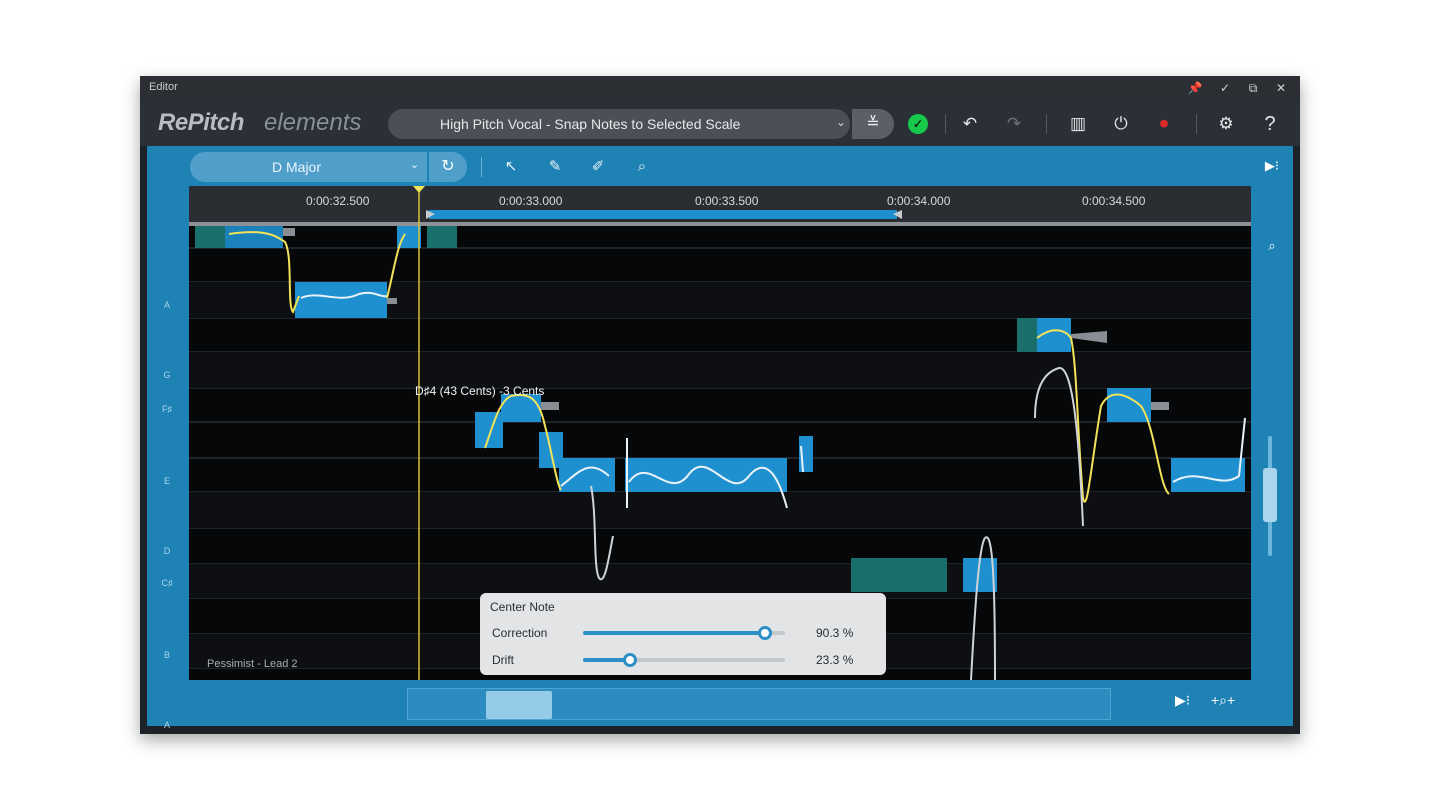  I want to click on undo-icon: ↶, so click(970, 124).